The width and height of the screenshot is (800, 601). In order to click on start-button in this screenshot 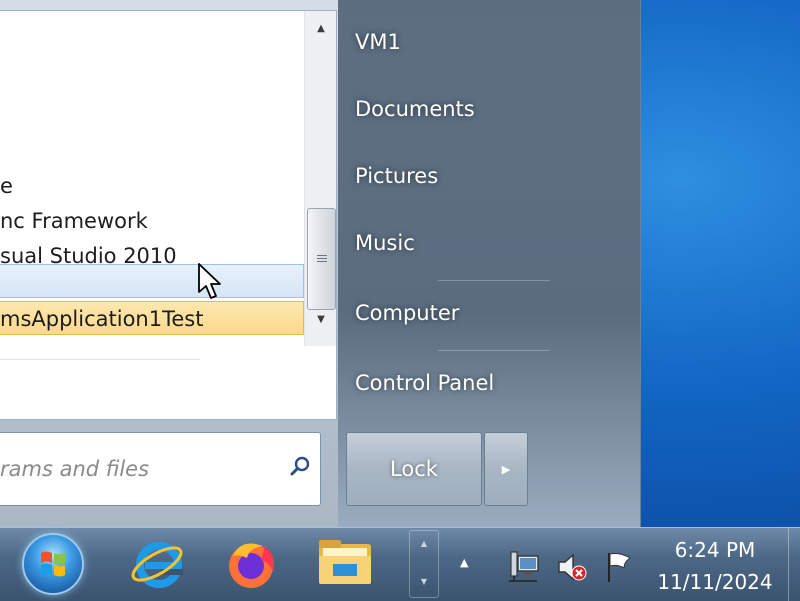, I will do `click(53, 564)`.